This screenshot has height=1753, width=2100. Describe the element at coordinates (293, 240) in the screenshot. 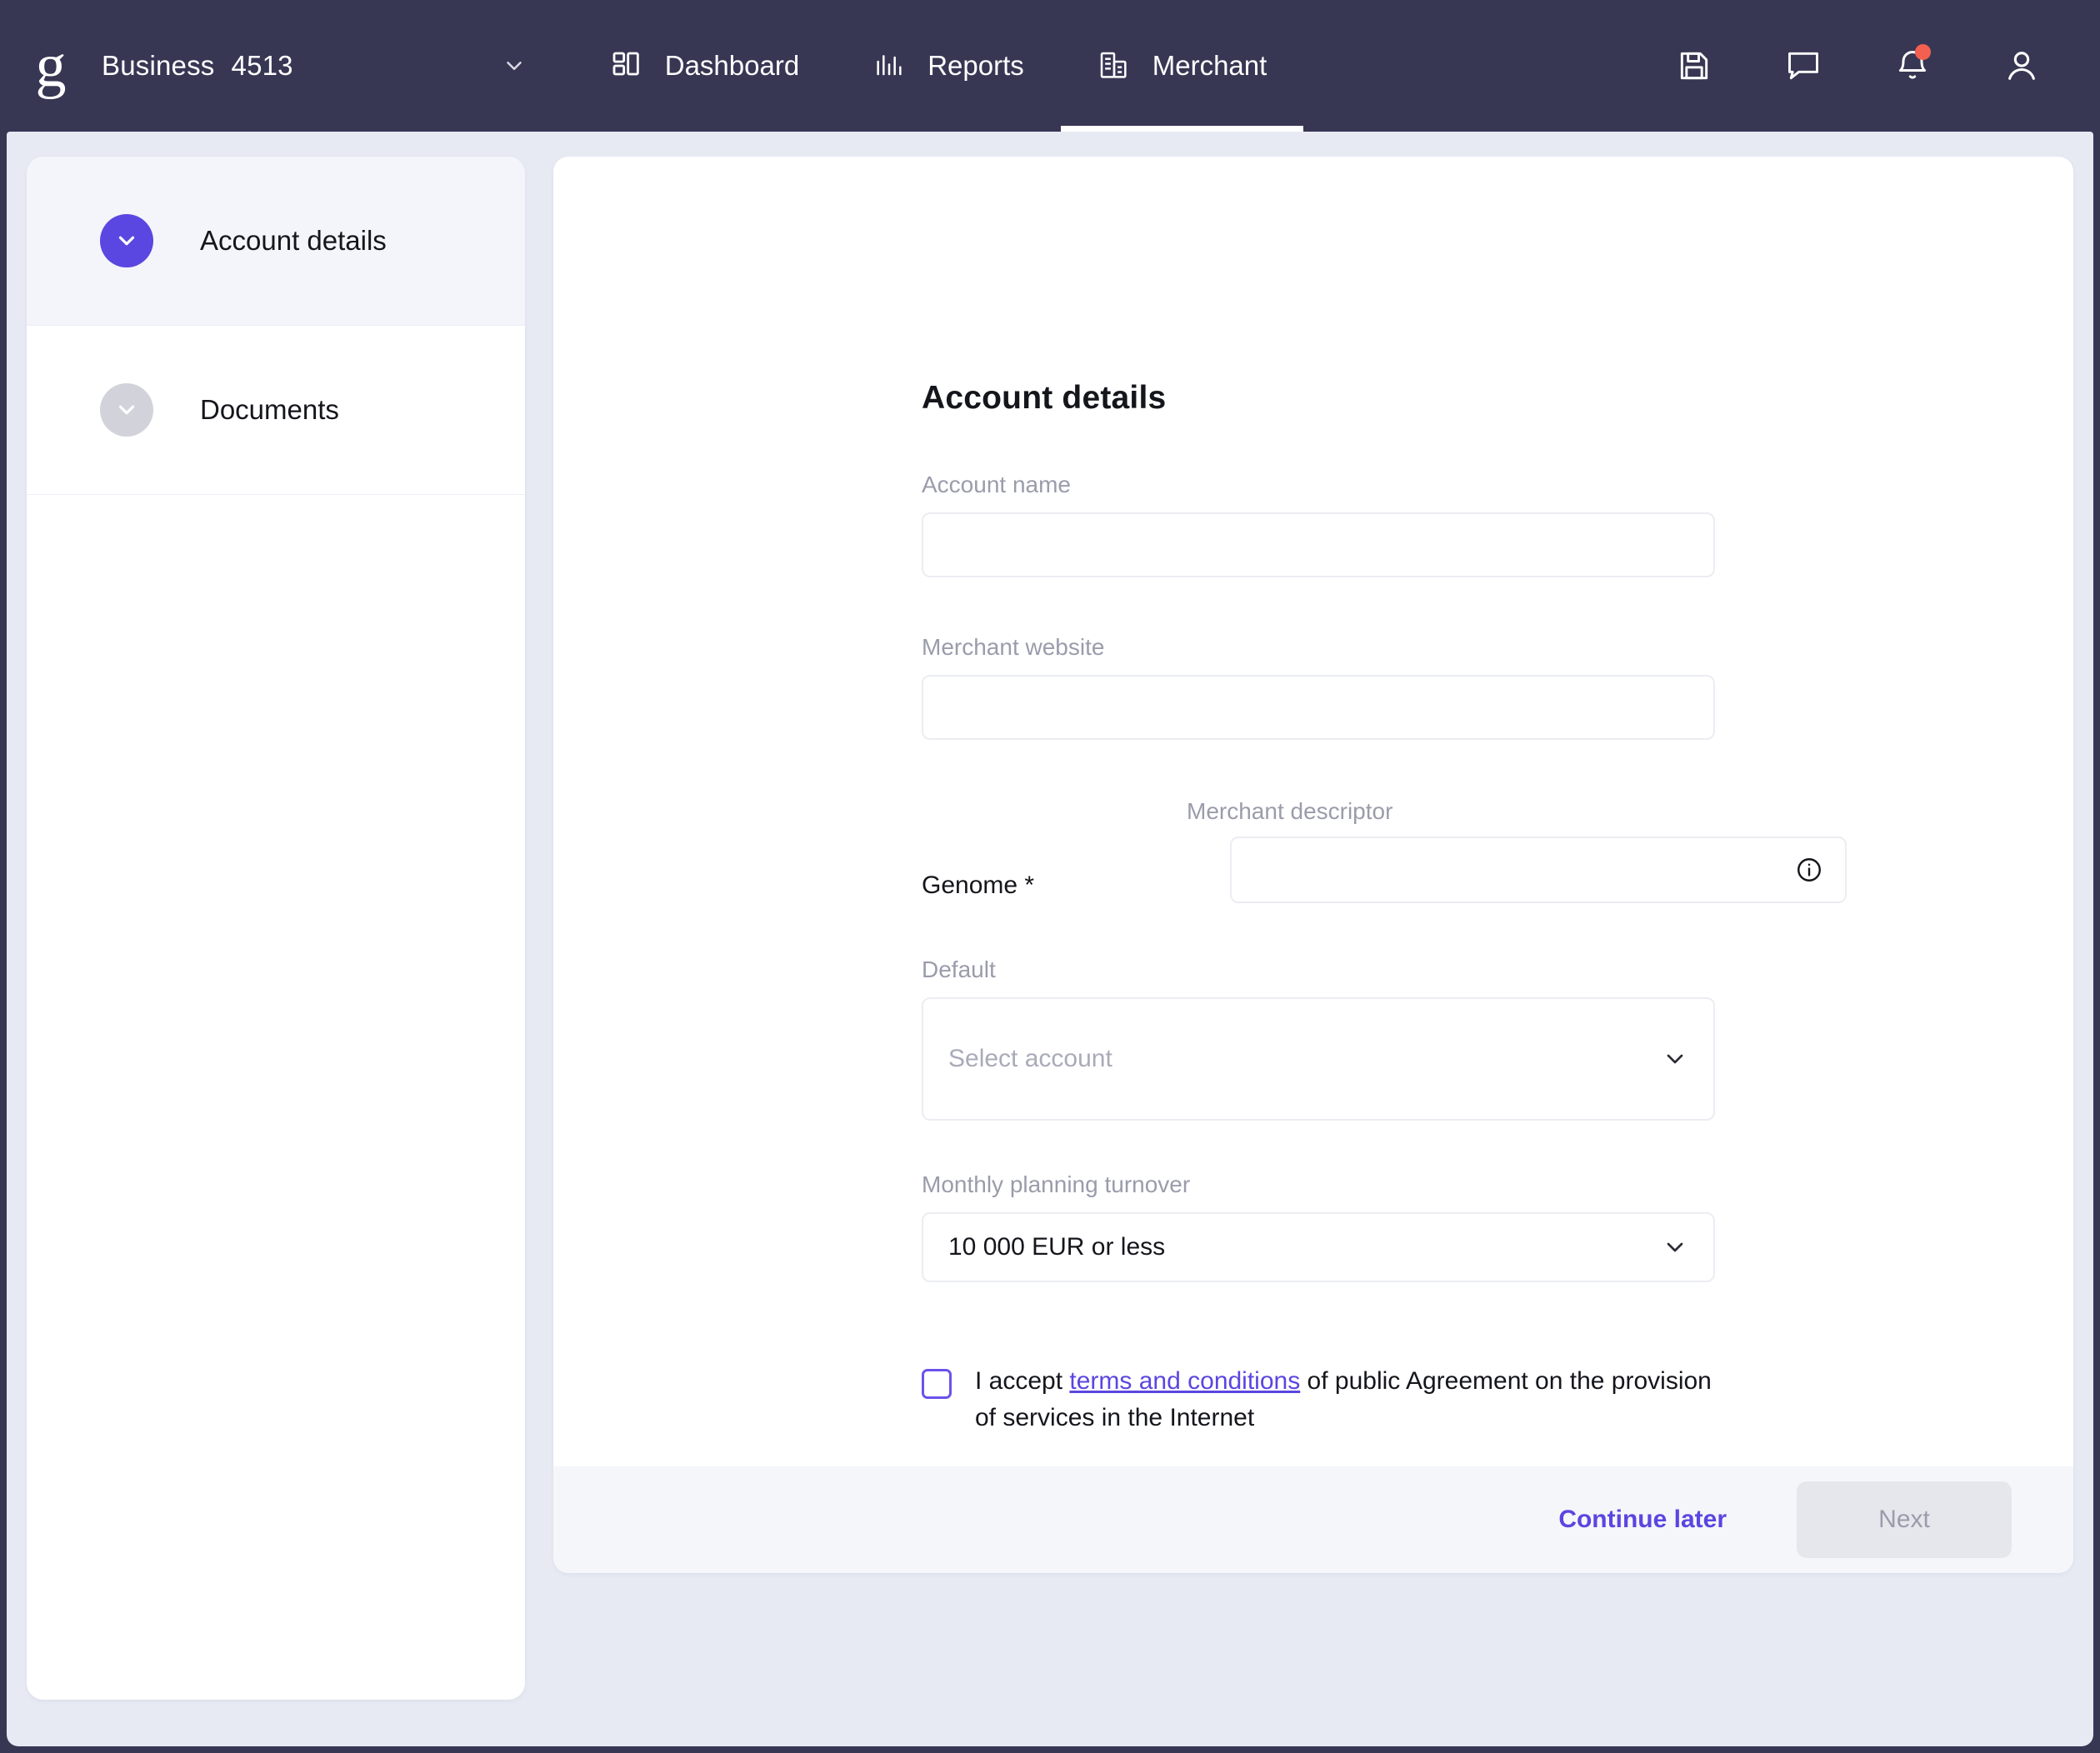

I see `sidebar-item-label: Account details` at that location.